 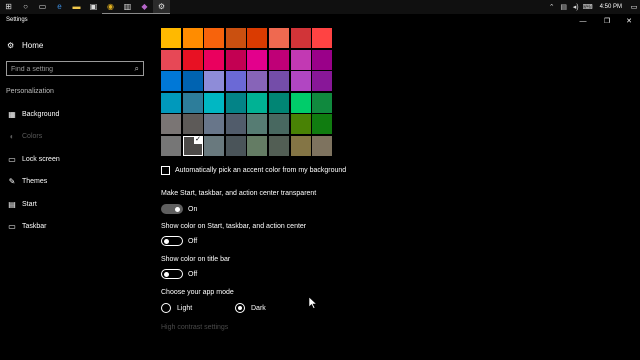 What do you see at coordinates (8, 7) in the screenshot?
I see `windows-start-icon: ⊞` at bounding box center [8, 7].